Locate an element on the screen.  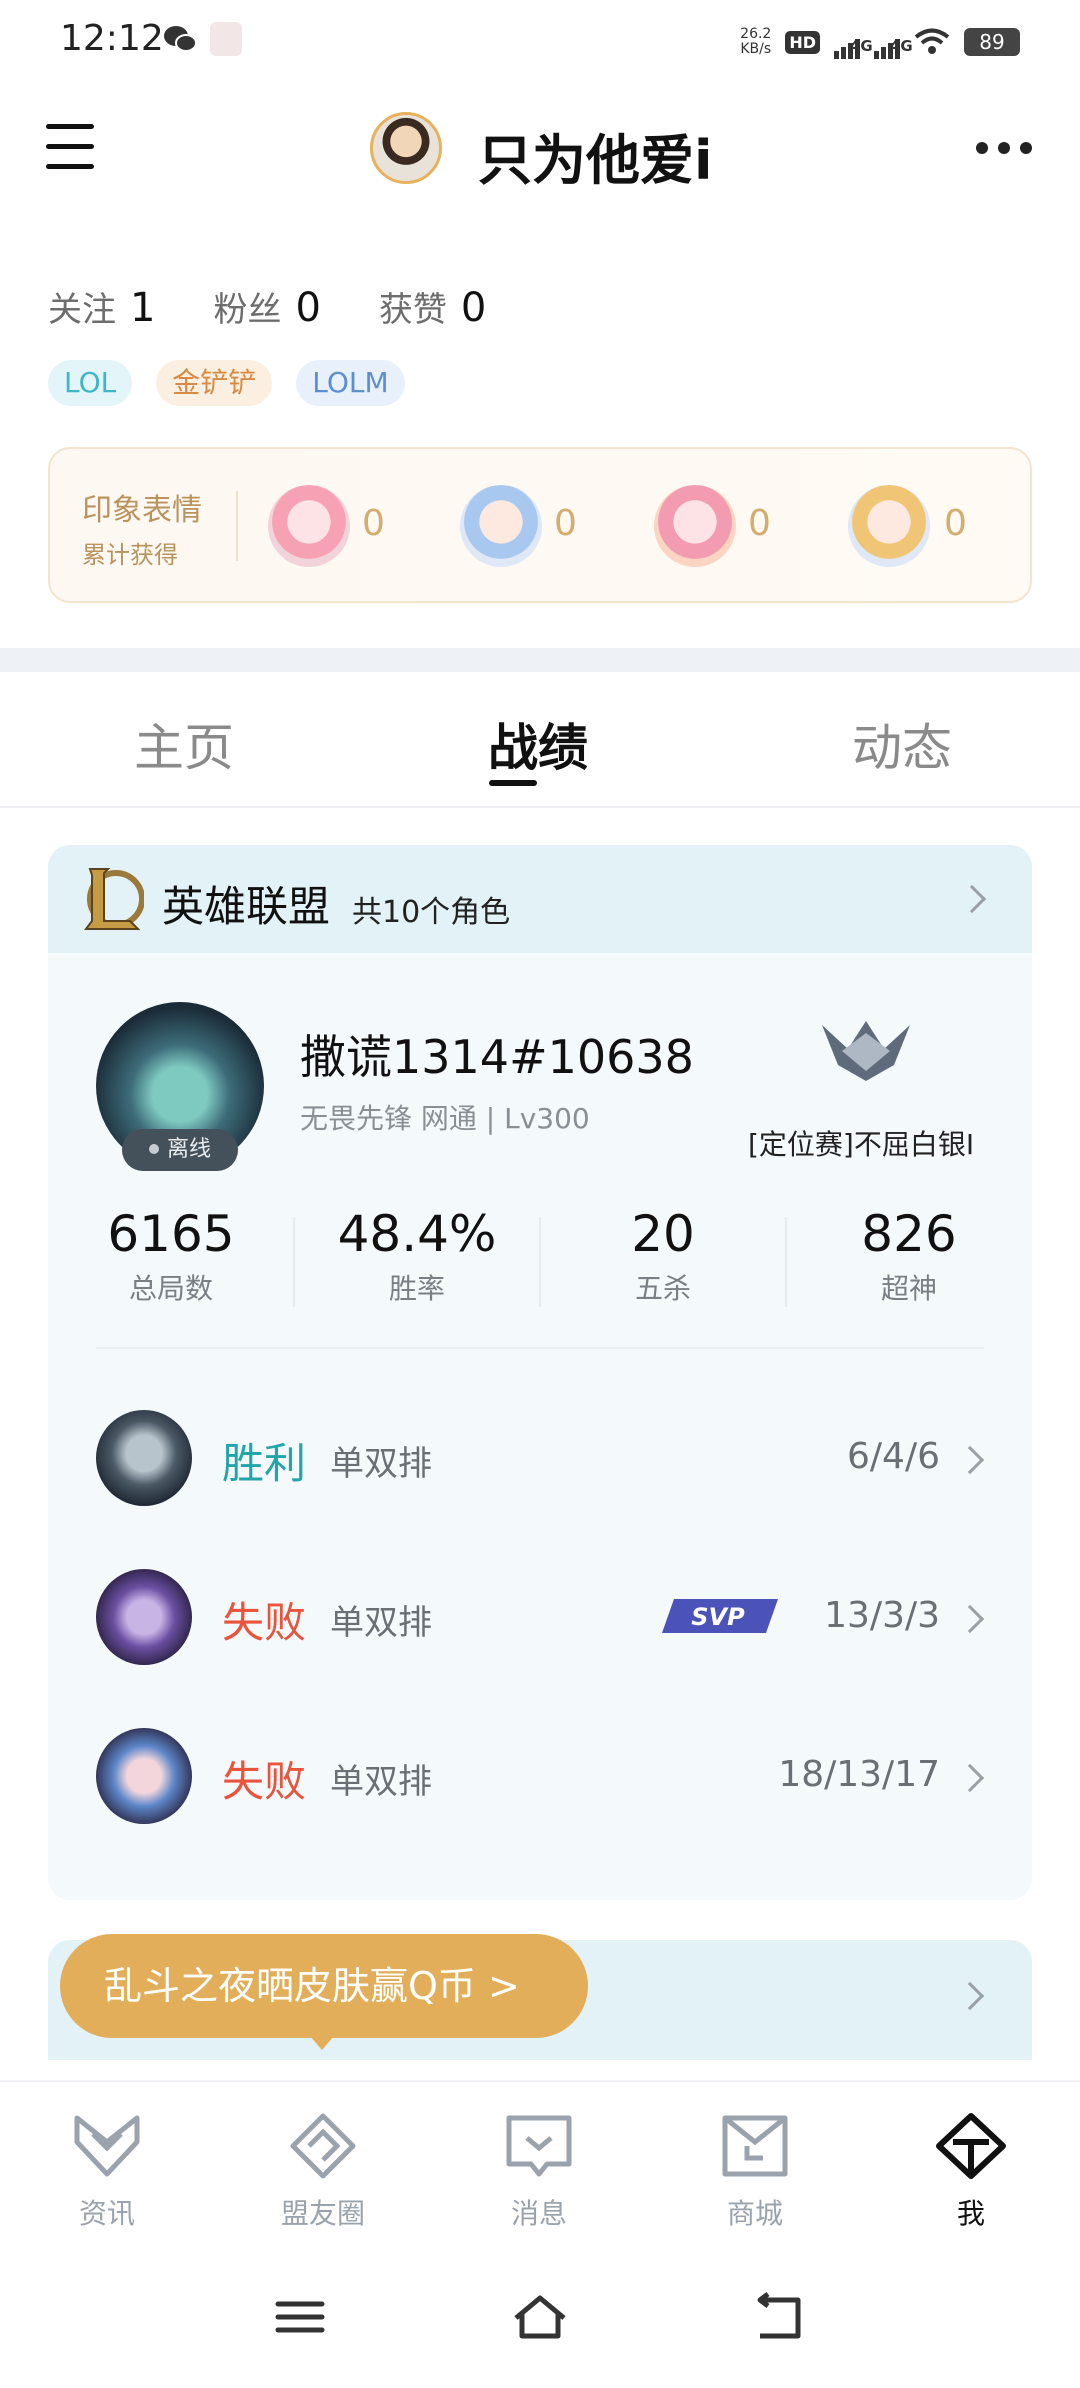
hd-icon: HD is located at coordinates (802, 42).